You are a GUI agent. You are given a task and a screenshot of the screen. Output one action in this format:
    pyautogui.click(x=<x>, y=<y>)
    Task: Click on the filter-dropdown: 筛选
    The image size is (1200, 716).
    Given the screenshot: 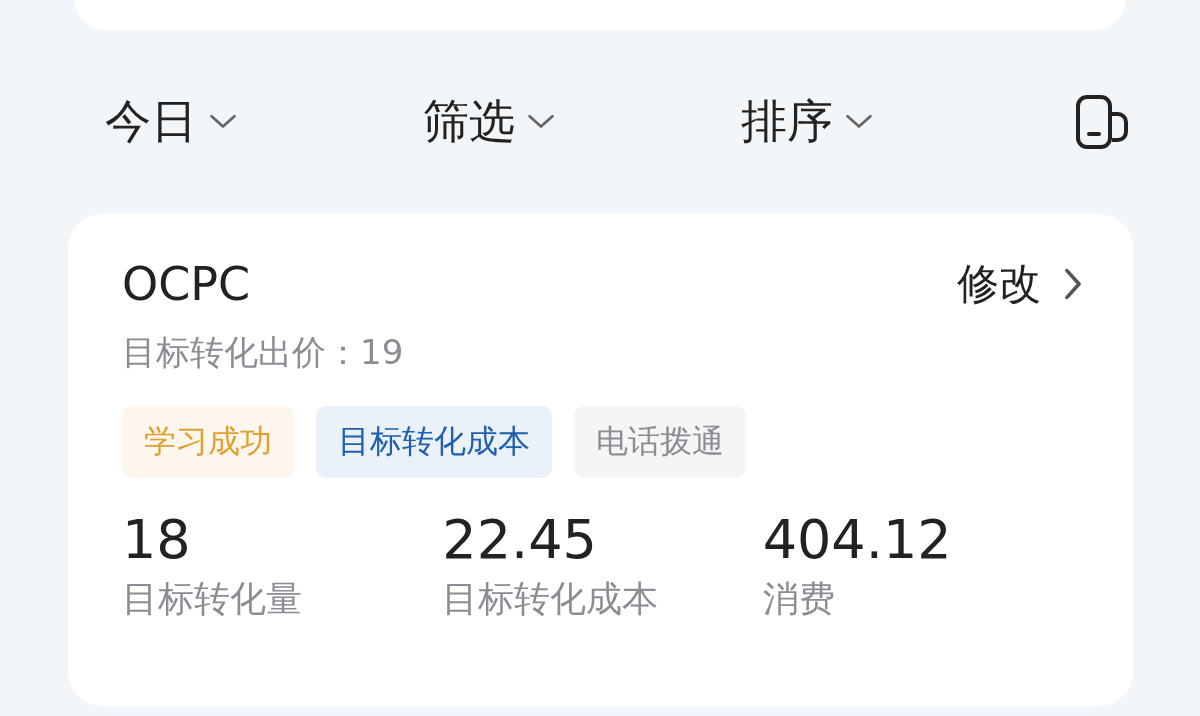 What is the action you would take?
    pyautogui.click(x=582, y=122)
    